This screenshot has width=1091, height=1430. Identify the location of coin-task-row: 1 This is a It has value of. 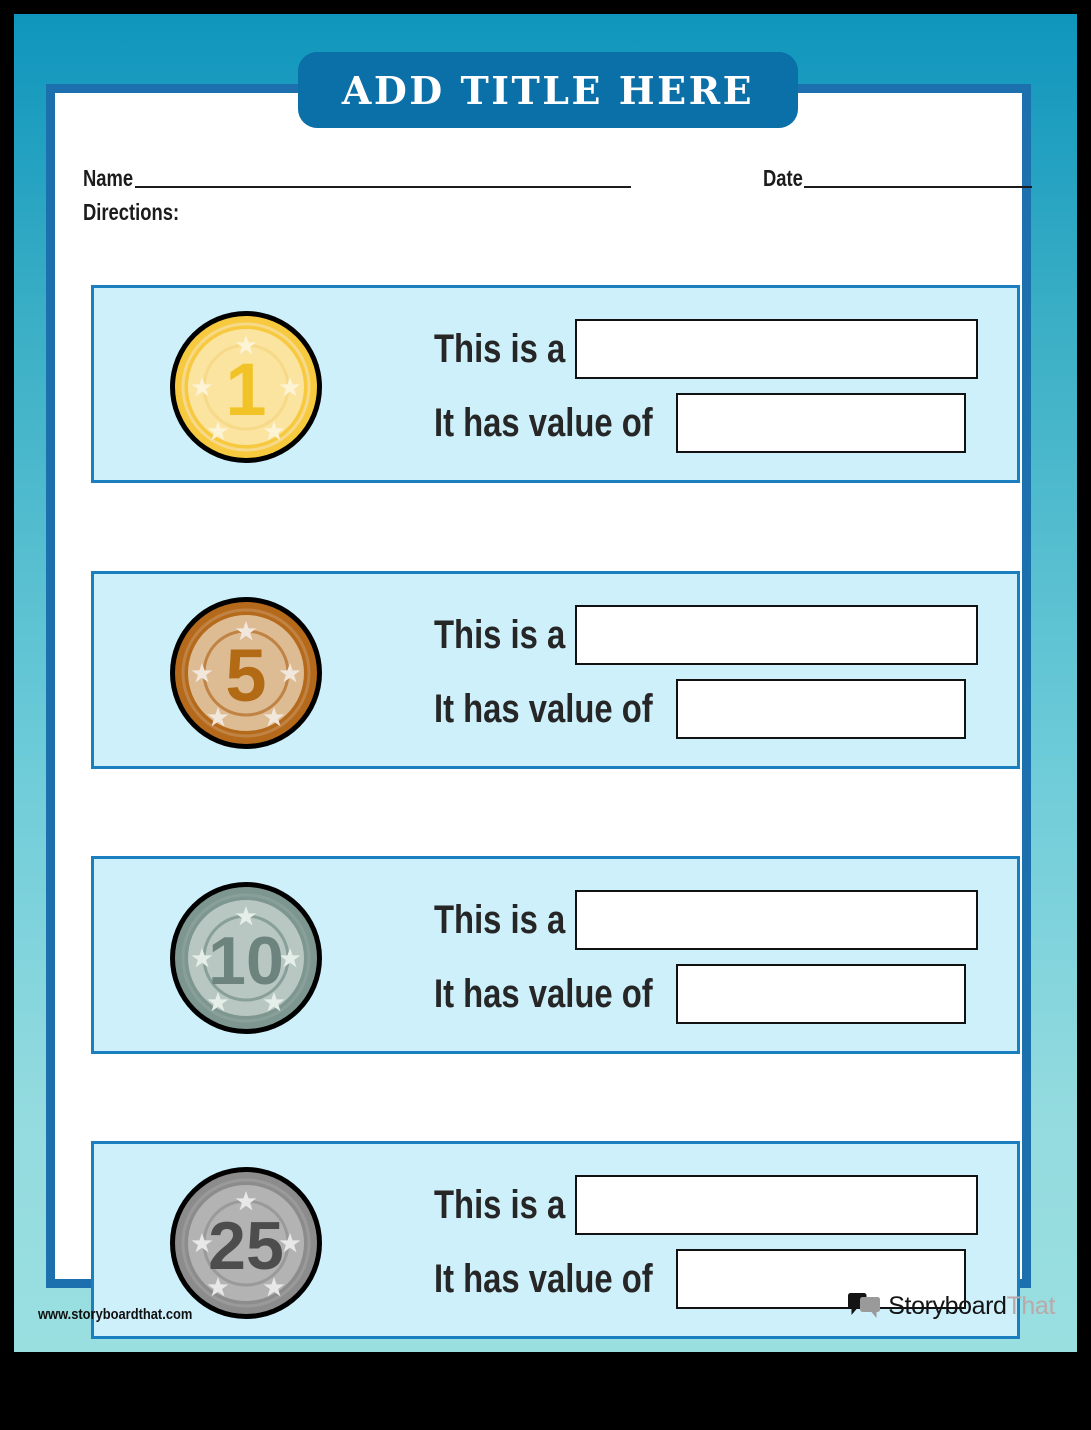
(555, 384).